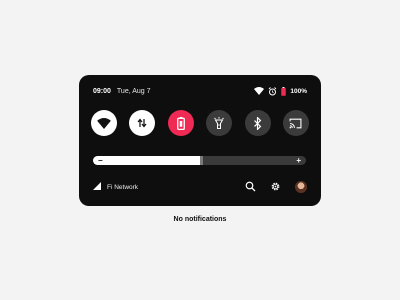 The height and width of the screenshot is (300, 400). I want to click on tile-battery-saver, so click(180, 123).